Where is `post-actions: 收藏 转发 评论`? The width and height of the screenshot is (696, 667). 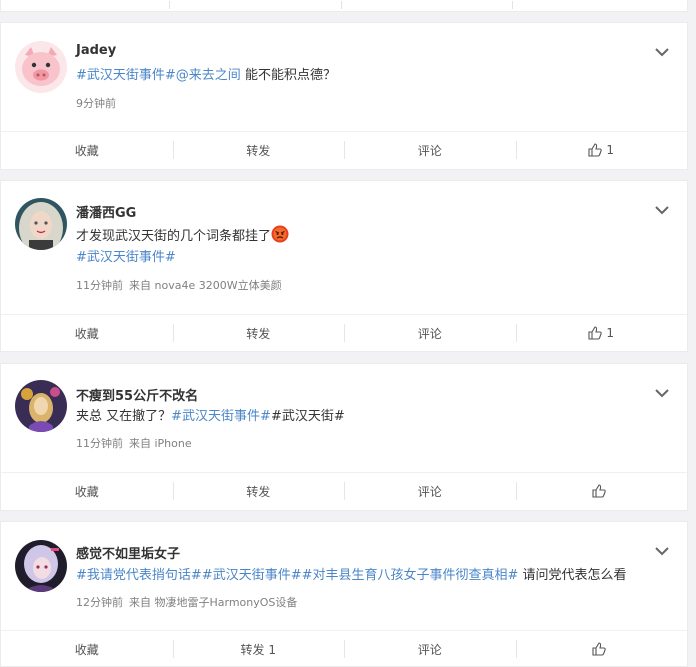
post-actions: 收藏 转发 评论 is located at coordinates (344, 490).